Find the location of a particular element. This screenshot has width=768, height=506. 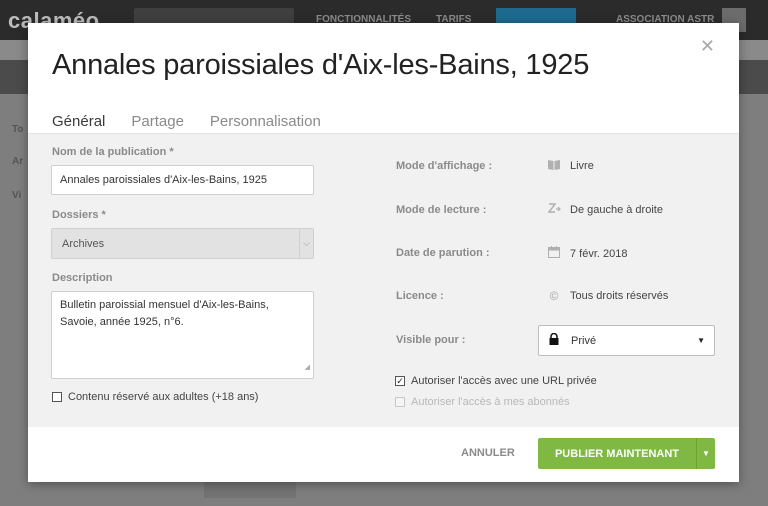

dropdown-arrow-icon: ▼ is located at coordinates (705, 453).